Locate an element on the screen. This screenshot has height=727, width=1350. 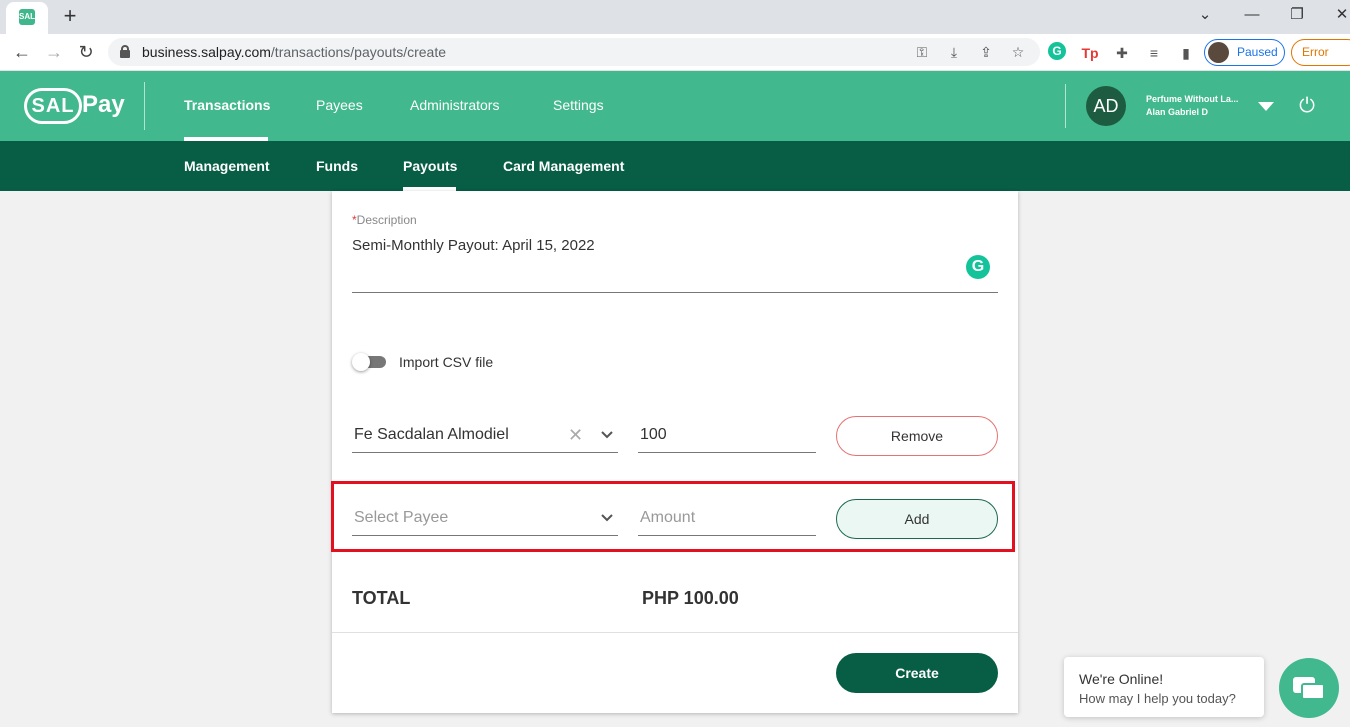
tp-extension-icon: Tp is located at coordinates (1090, 53).